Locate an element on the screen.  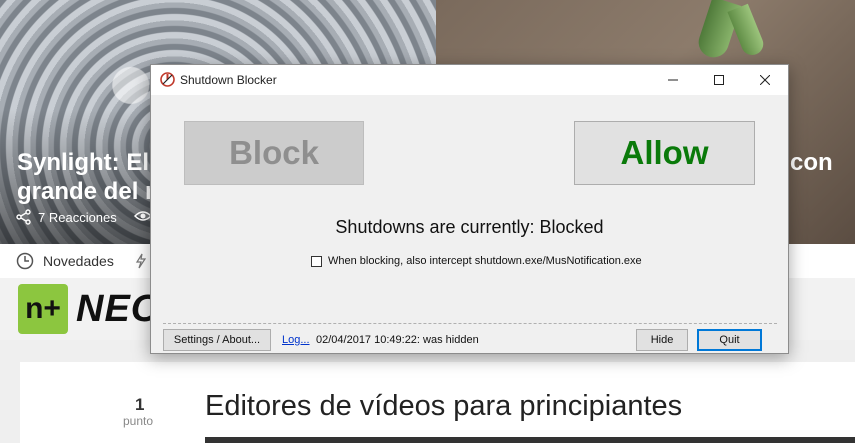
hero-right-title: con is located at coordinates (811, 162).